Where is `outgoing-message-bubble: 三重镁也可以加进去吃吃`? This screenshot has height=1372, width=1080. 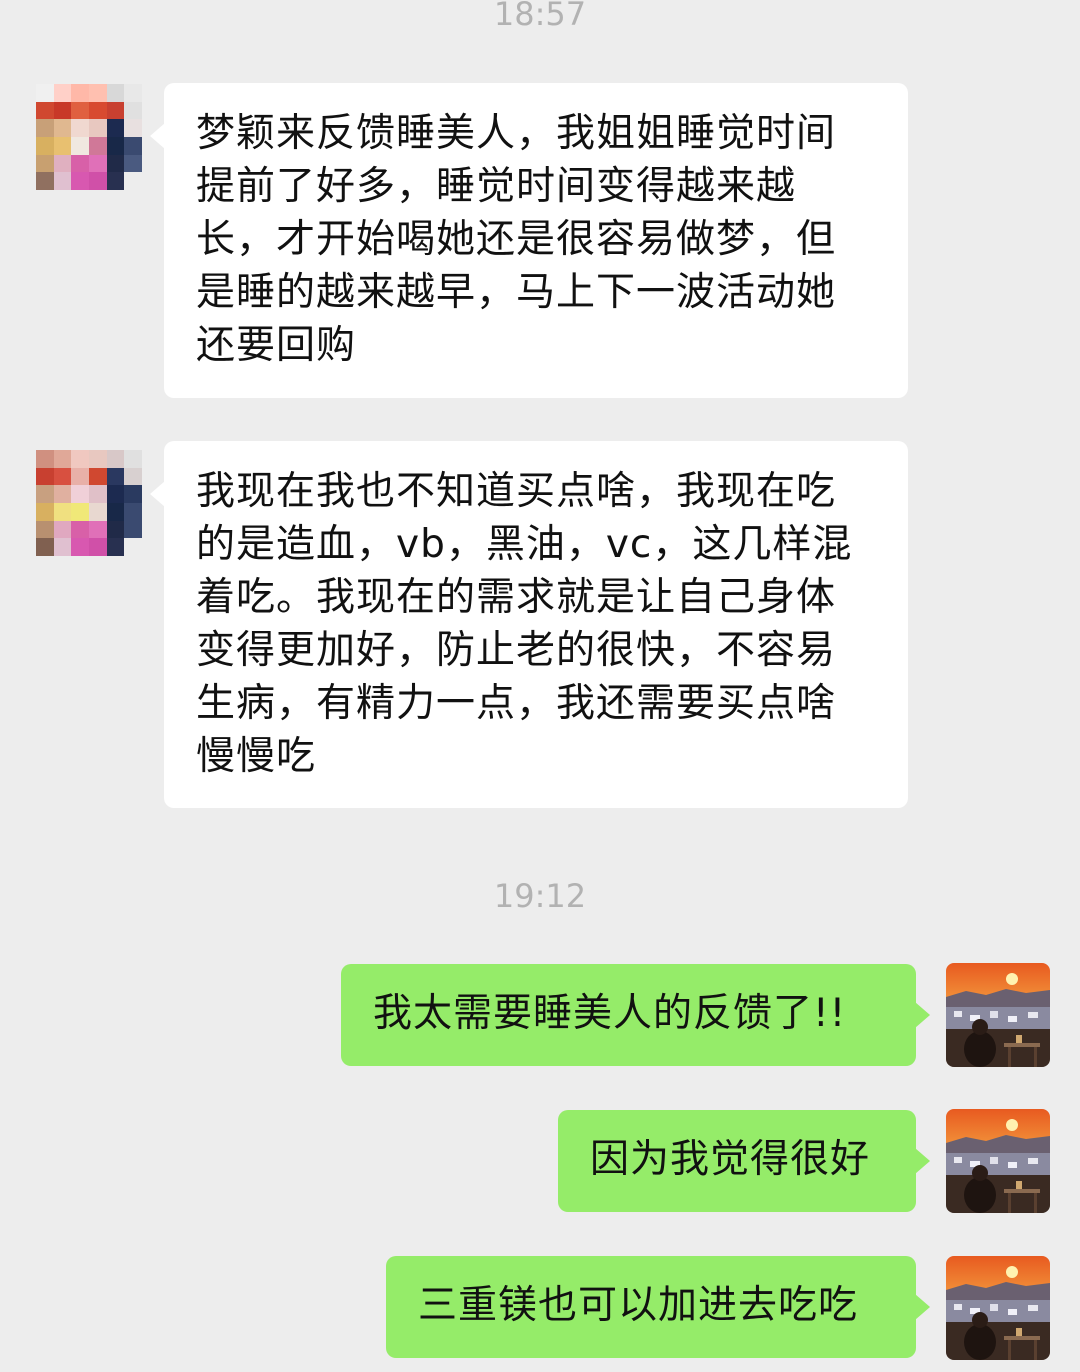
outgoing-message-bubble: 三重镁也可以加进去吃吃 is located at coordinates (658, 1307).